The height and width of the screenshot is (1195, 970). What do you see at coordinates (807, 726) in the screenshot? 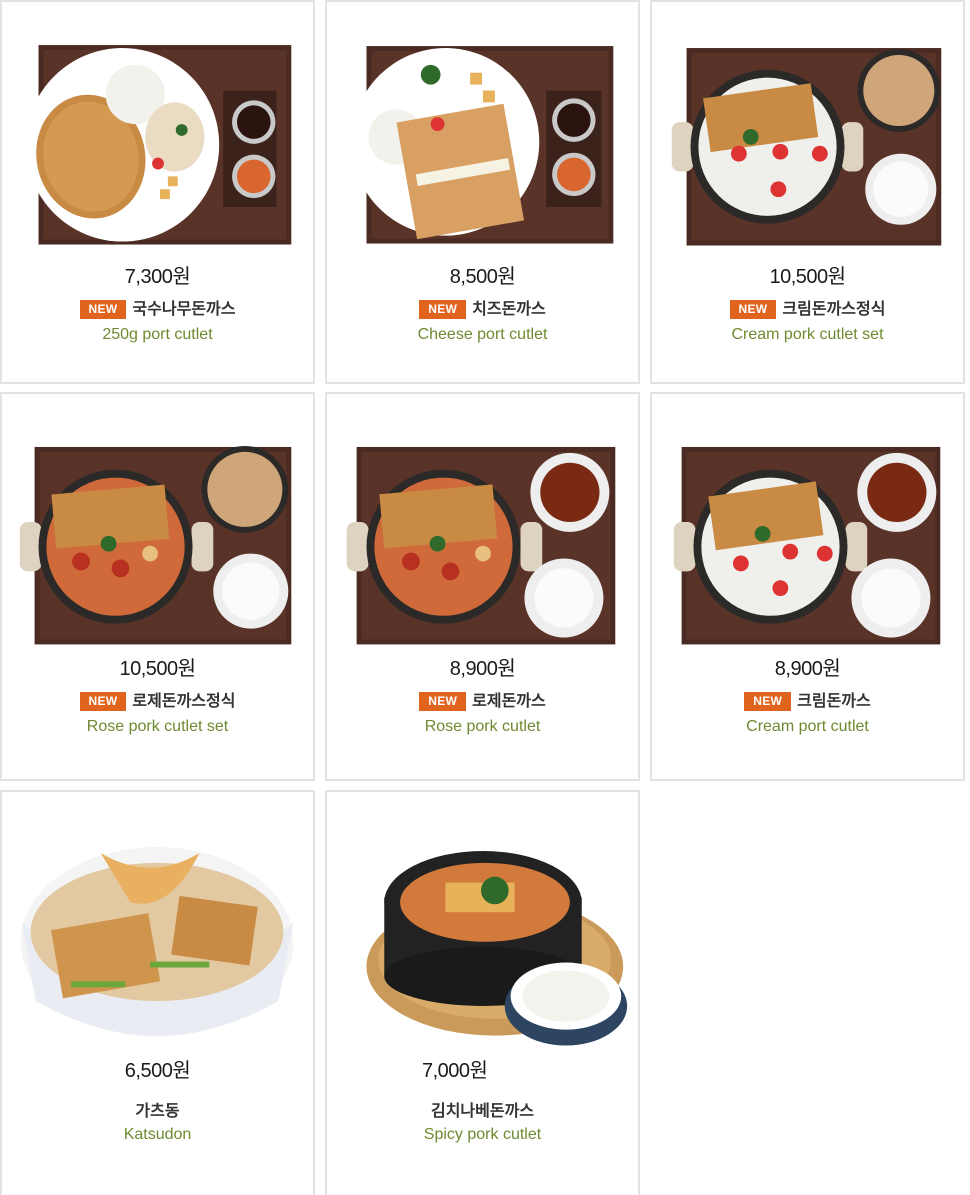
I see `item-english-name: Cream port cutlet` at bounding box center [807, 726].